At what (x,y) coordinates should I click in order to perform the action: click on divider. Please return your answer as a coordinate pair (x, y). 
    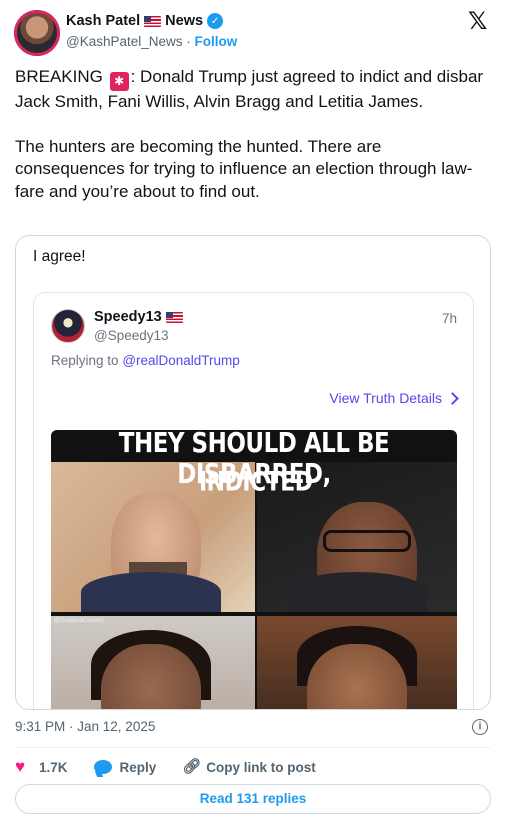
    Looking at the image, I should click on (253, 747).